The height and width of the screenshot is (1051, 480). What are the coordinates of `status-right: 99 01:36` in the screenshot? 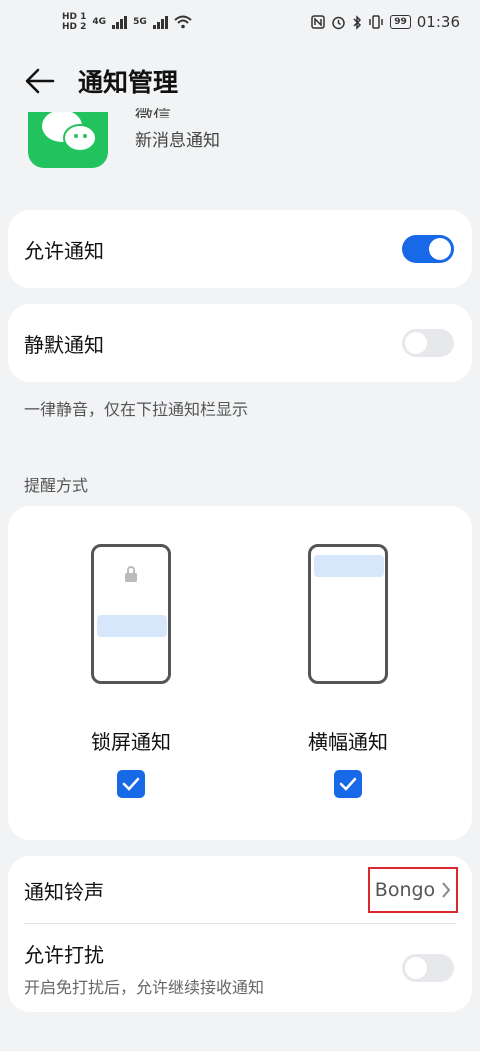 It's located at (385, 22).